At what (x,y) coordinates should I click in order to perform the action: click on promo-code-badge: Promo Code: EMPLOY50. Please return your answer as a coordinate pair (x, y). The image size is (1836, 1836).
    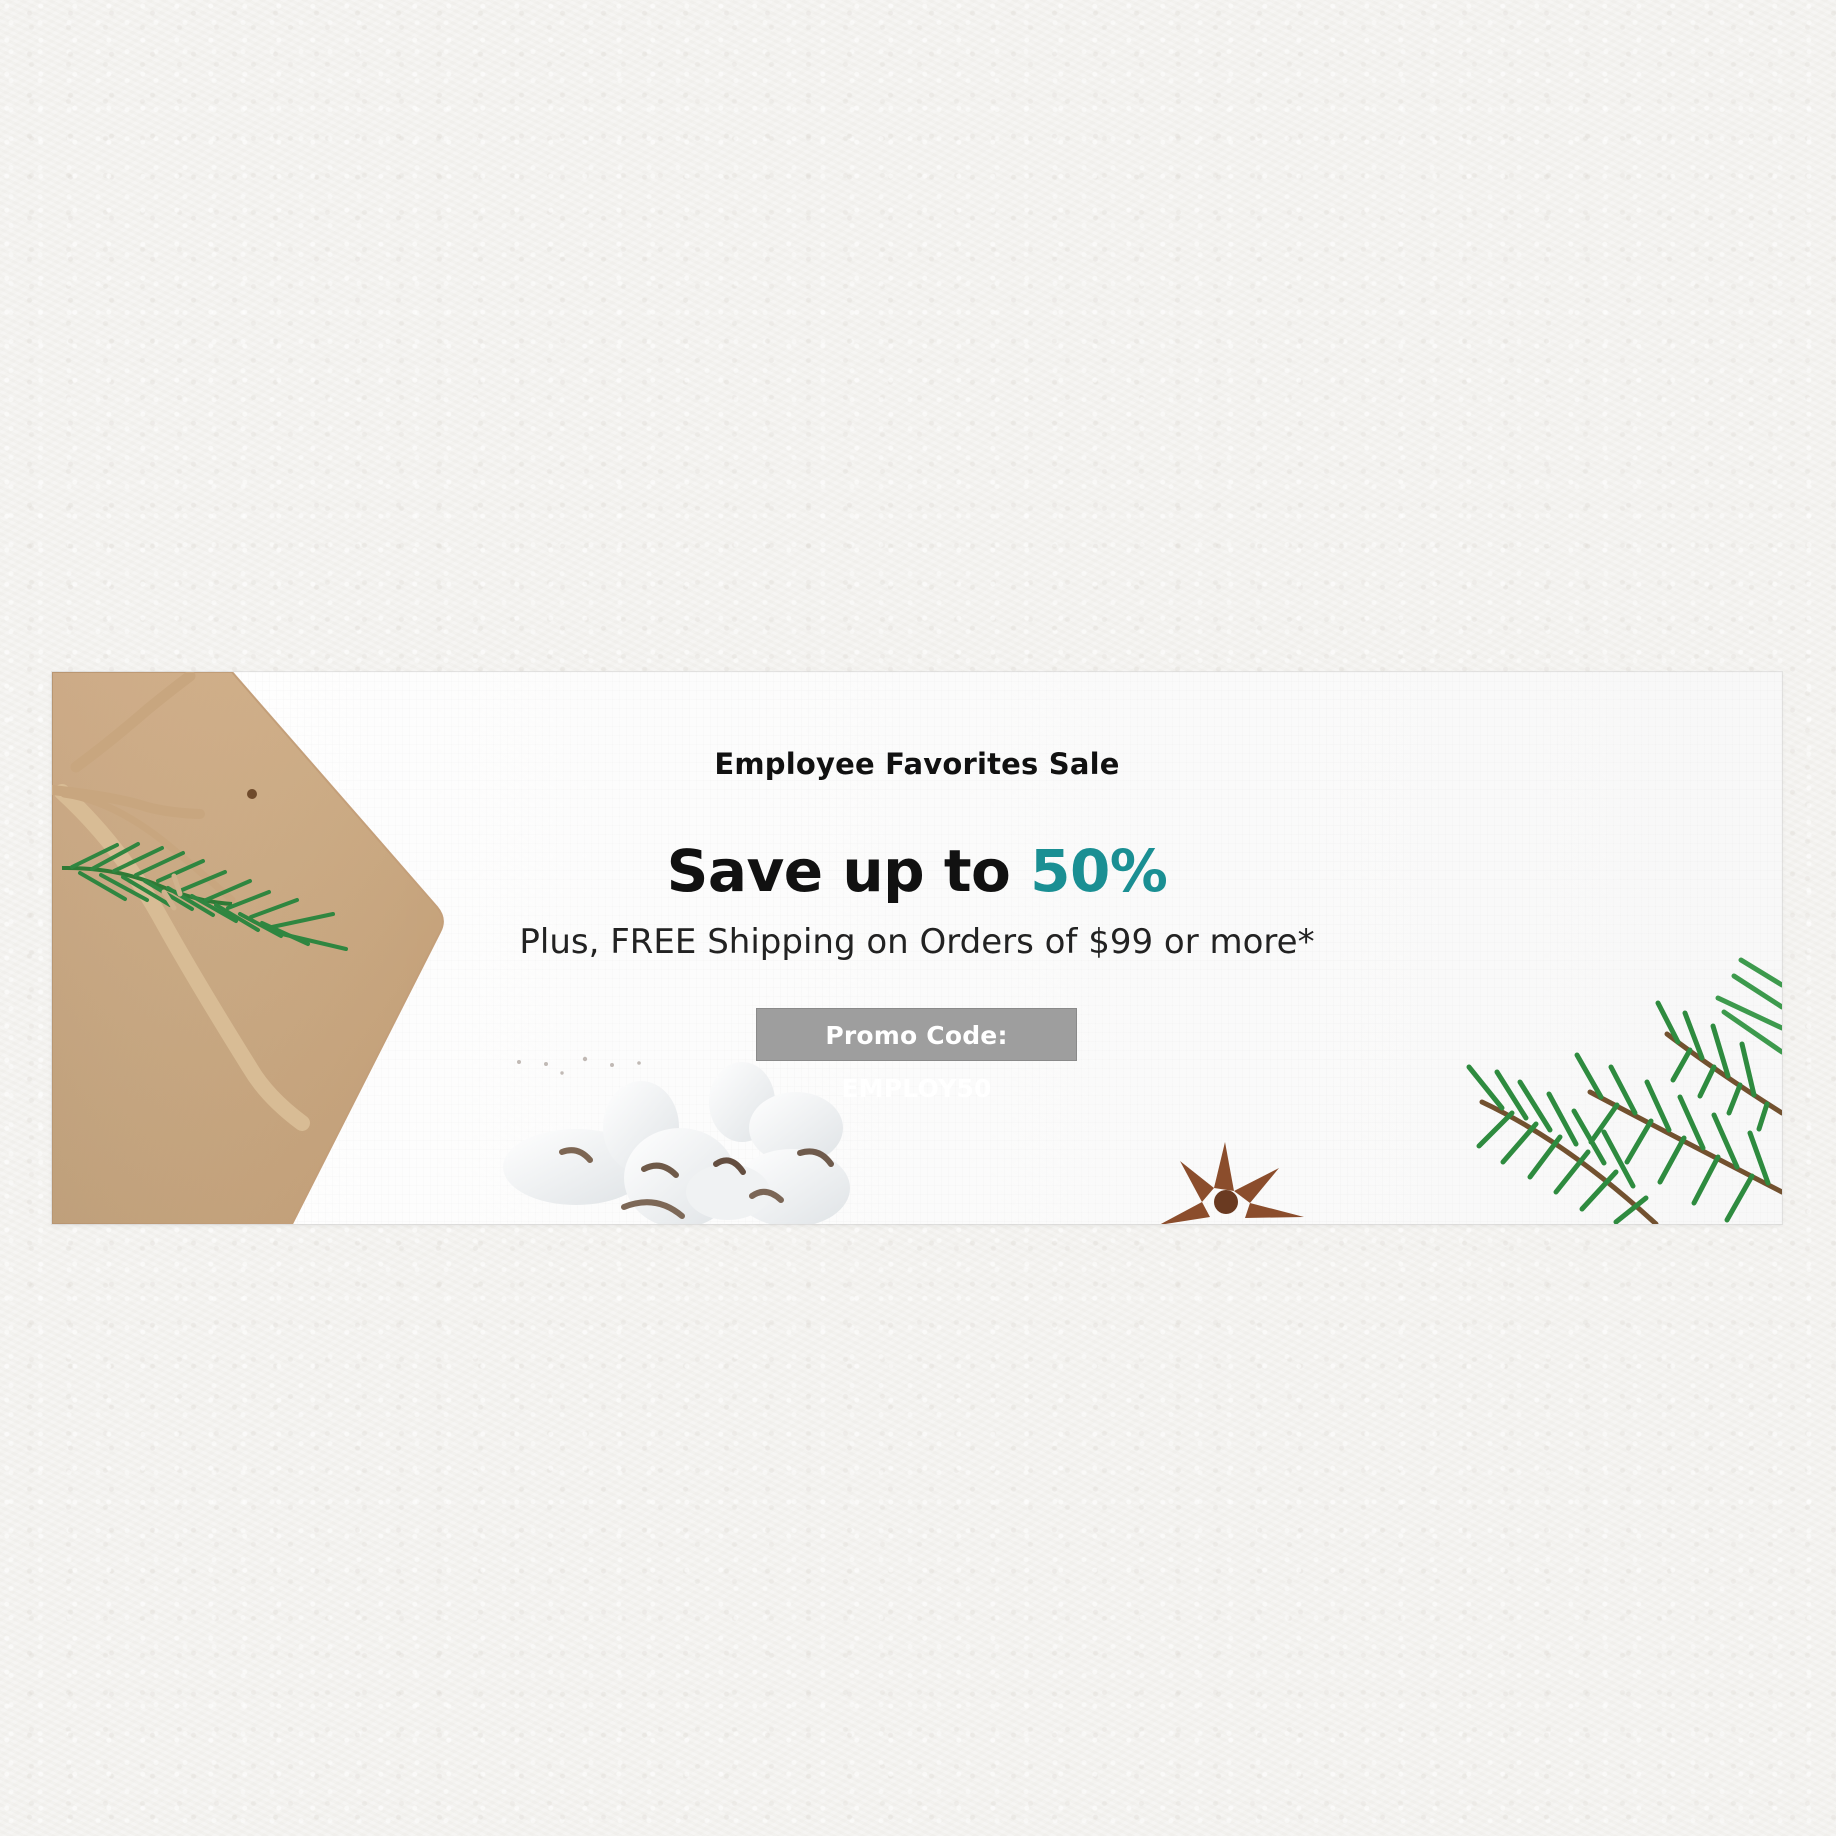
    Looking at the image, I should click on (916, 1055).